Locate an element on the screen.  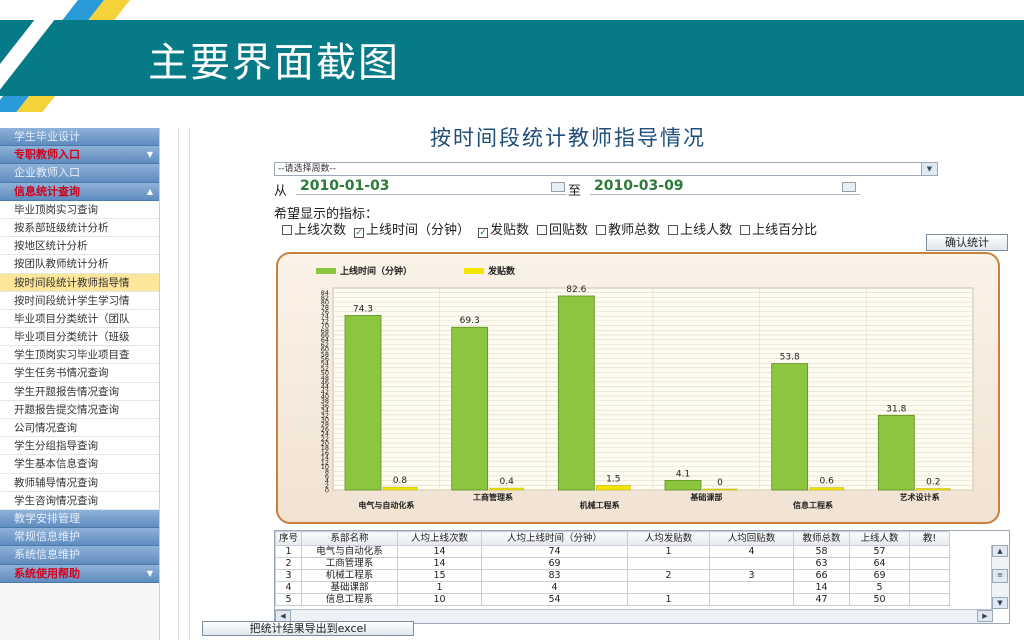
sidebar-section: 教学安排管理 is located at coordinates (79, 519).